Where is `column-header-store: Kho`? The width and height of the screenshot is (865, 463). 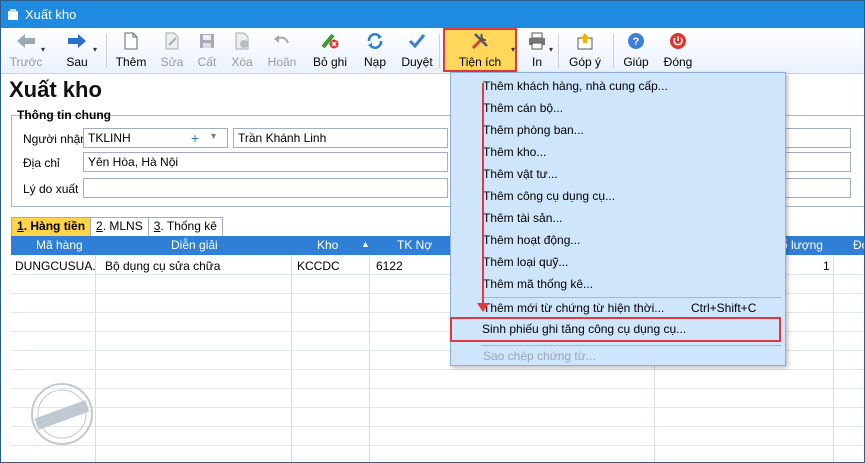
column-header-store: Kho is located at coordinates (327, 245).